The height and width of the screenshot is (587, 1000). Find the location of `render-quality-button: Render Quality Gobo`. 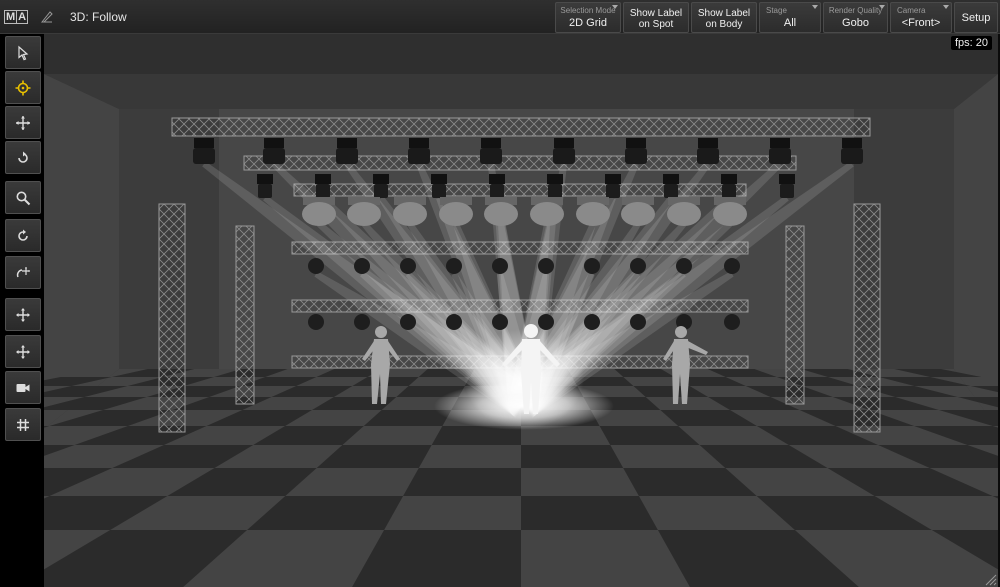

render-quality-button: Render Quality Gobo is located at coordinates (855, 17).